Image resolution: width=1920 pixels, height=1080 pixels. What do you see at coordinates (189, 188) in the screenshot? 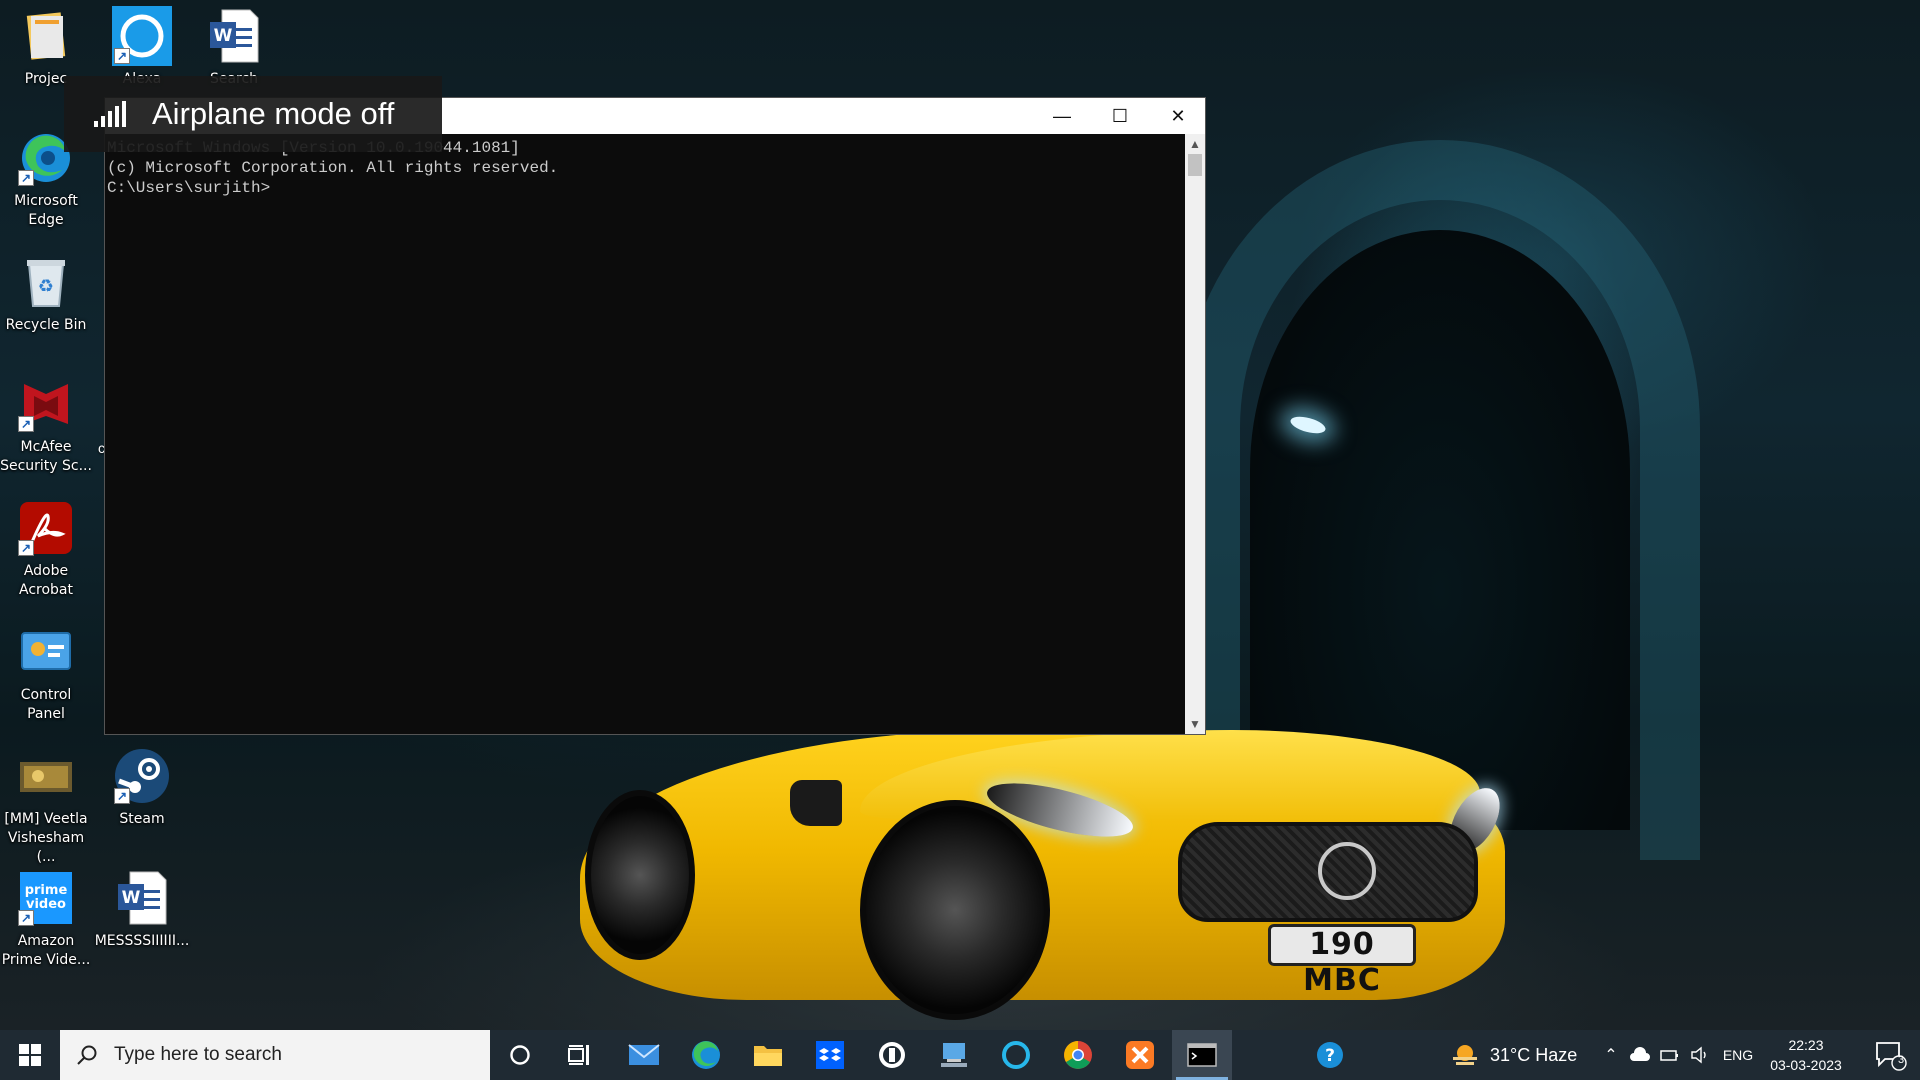
I see `cmd-prompt-line: C:\Users\surjith>` at bounding box center [189, 188].